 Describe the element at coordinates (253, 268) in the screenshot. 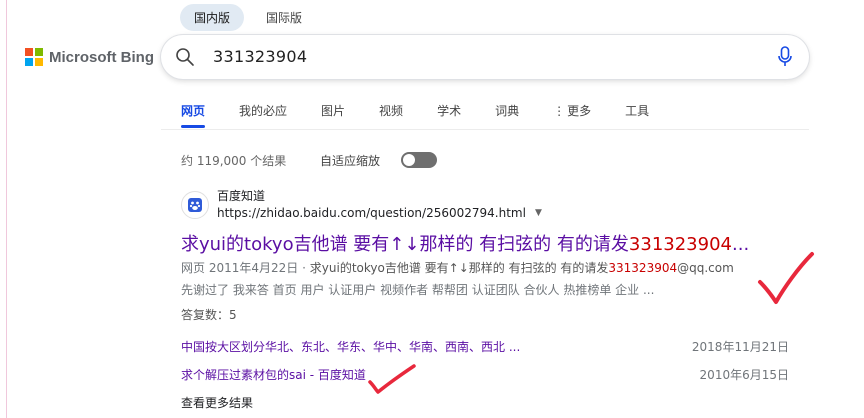

I see `snippet-date: 2011年4月22日` at that location.